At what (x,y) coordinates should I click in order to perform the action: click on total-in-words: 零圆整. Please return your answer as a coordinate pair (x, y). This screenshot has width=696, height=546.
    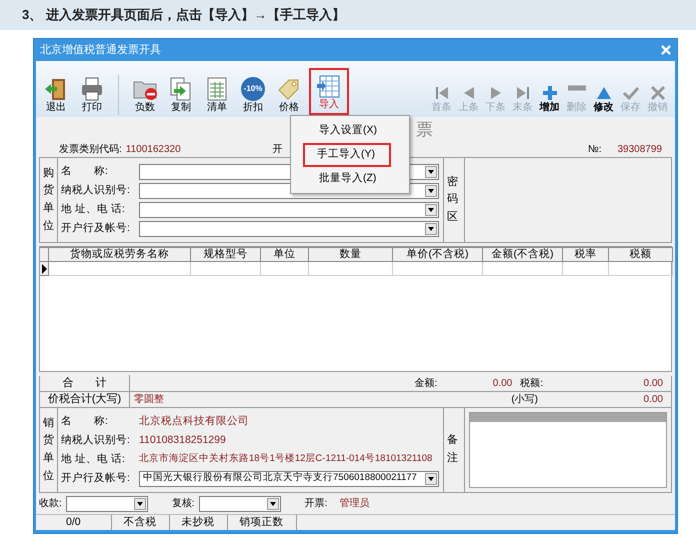
    Looking at the image, I should click on (149, 400).